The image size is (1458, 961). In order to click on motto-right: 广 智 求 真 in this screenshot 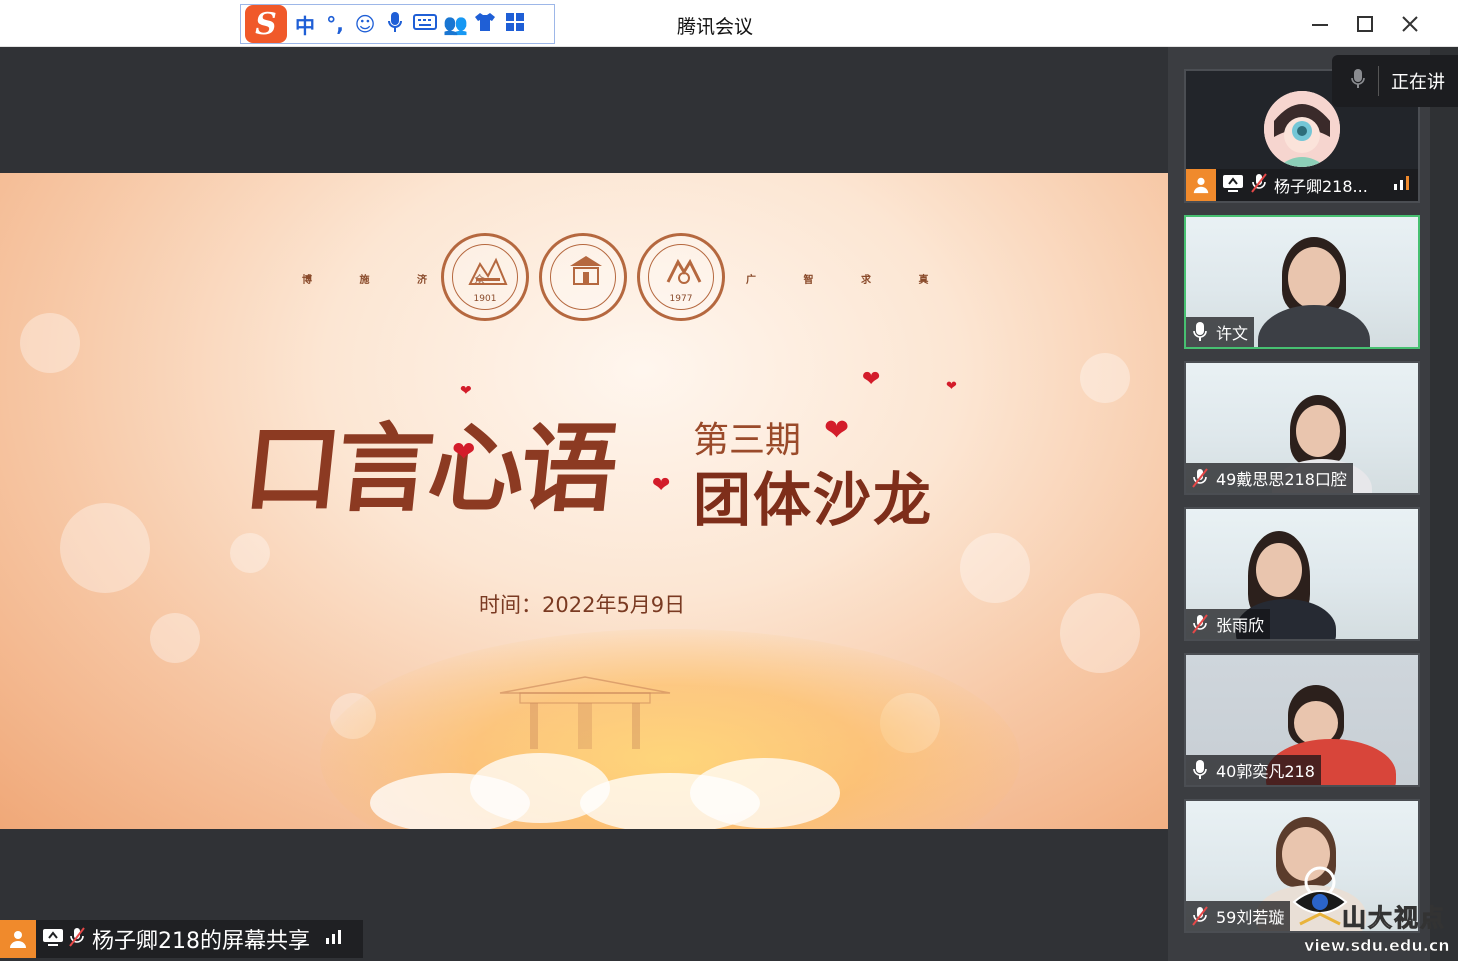, I will do `click(848, 280)`.